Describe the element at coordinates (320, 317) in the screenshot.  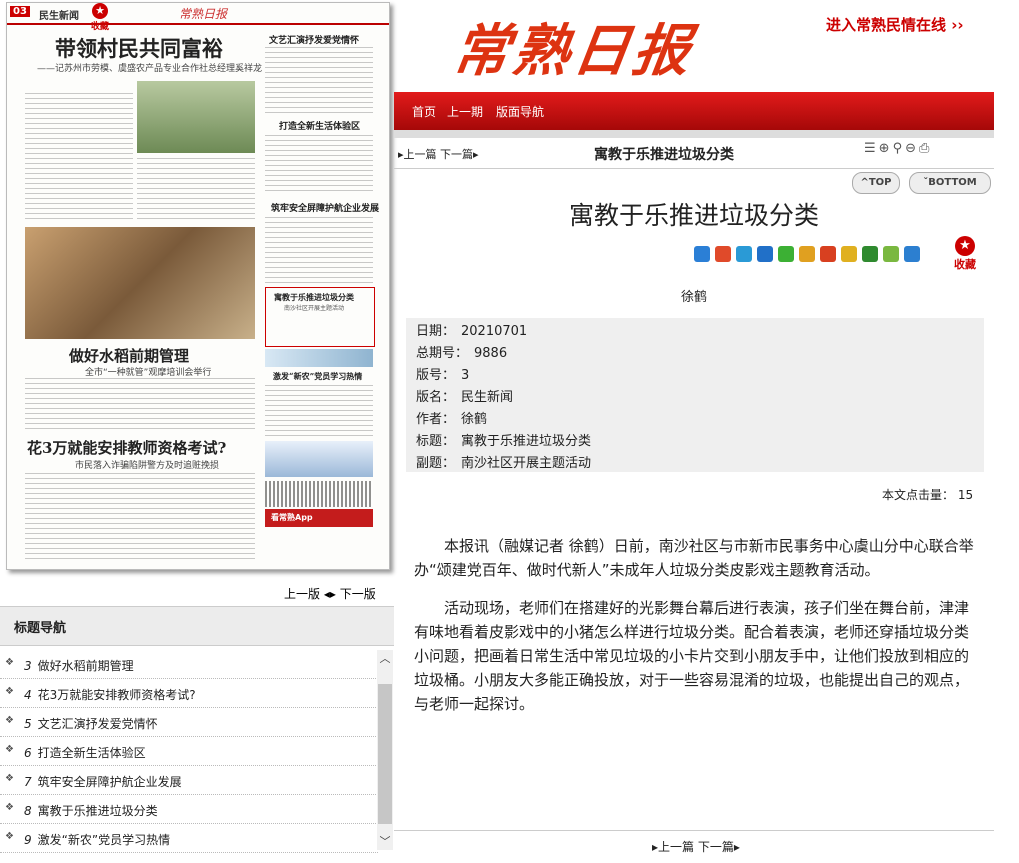
I see `paper-article-highlight: 寓教于乐推进垃圾分类 南沙社区开展主题活动` at that location.